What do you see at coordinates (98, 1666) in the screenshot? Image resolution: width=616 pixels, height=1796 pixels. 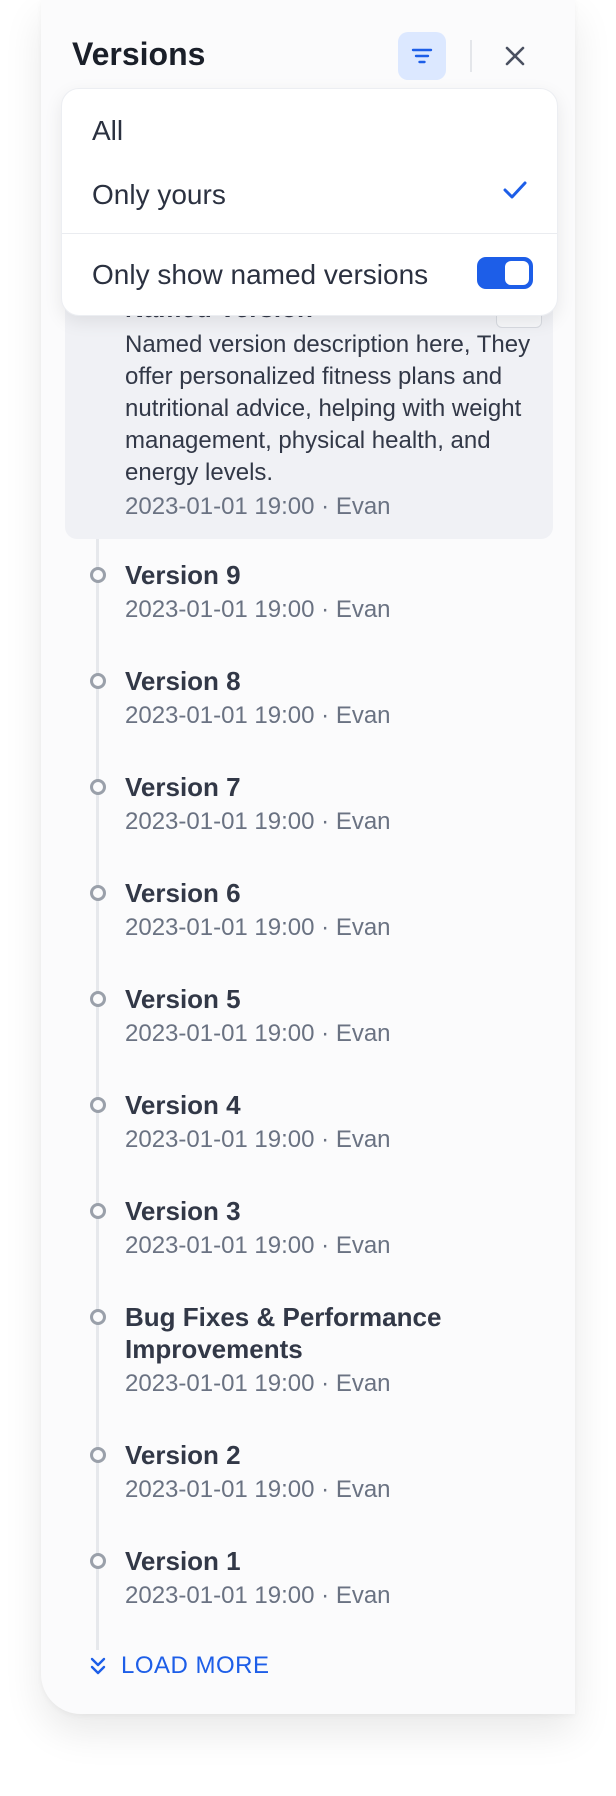 I see `chevrons-down-icon` at bounding box center [98, 1666].